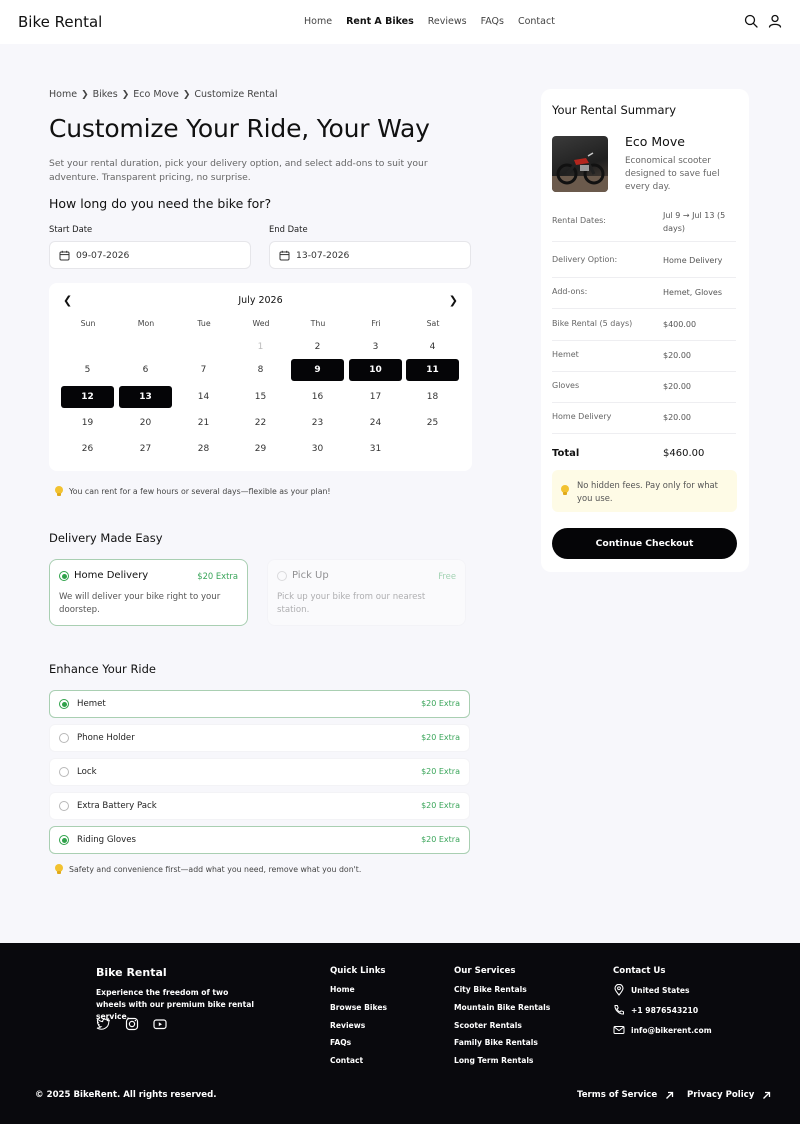 This screenshot has width=800, height=1124. I want to click on calendar-day: 17, so click(375, 397).